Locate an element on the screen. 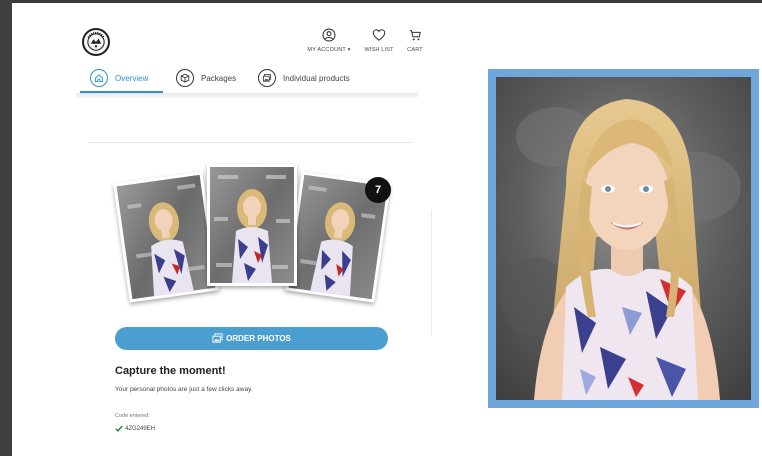 The height and width of the screenshot is (456, 762). window-top-edge is located at coordinates (381, 1).